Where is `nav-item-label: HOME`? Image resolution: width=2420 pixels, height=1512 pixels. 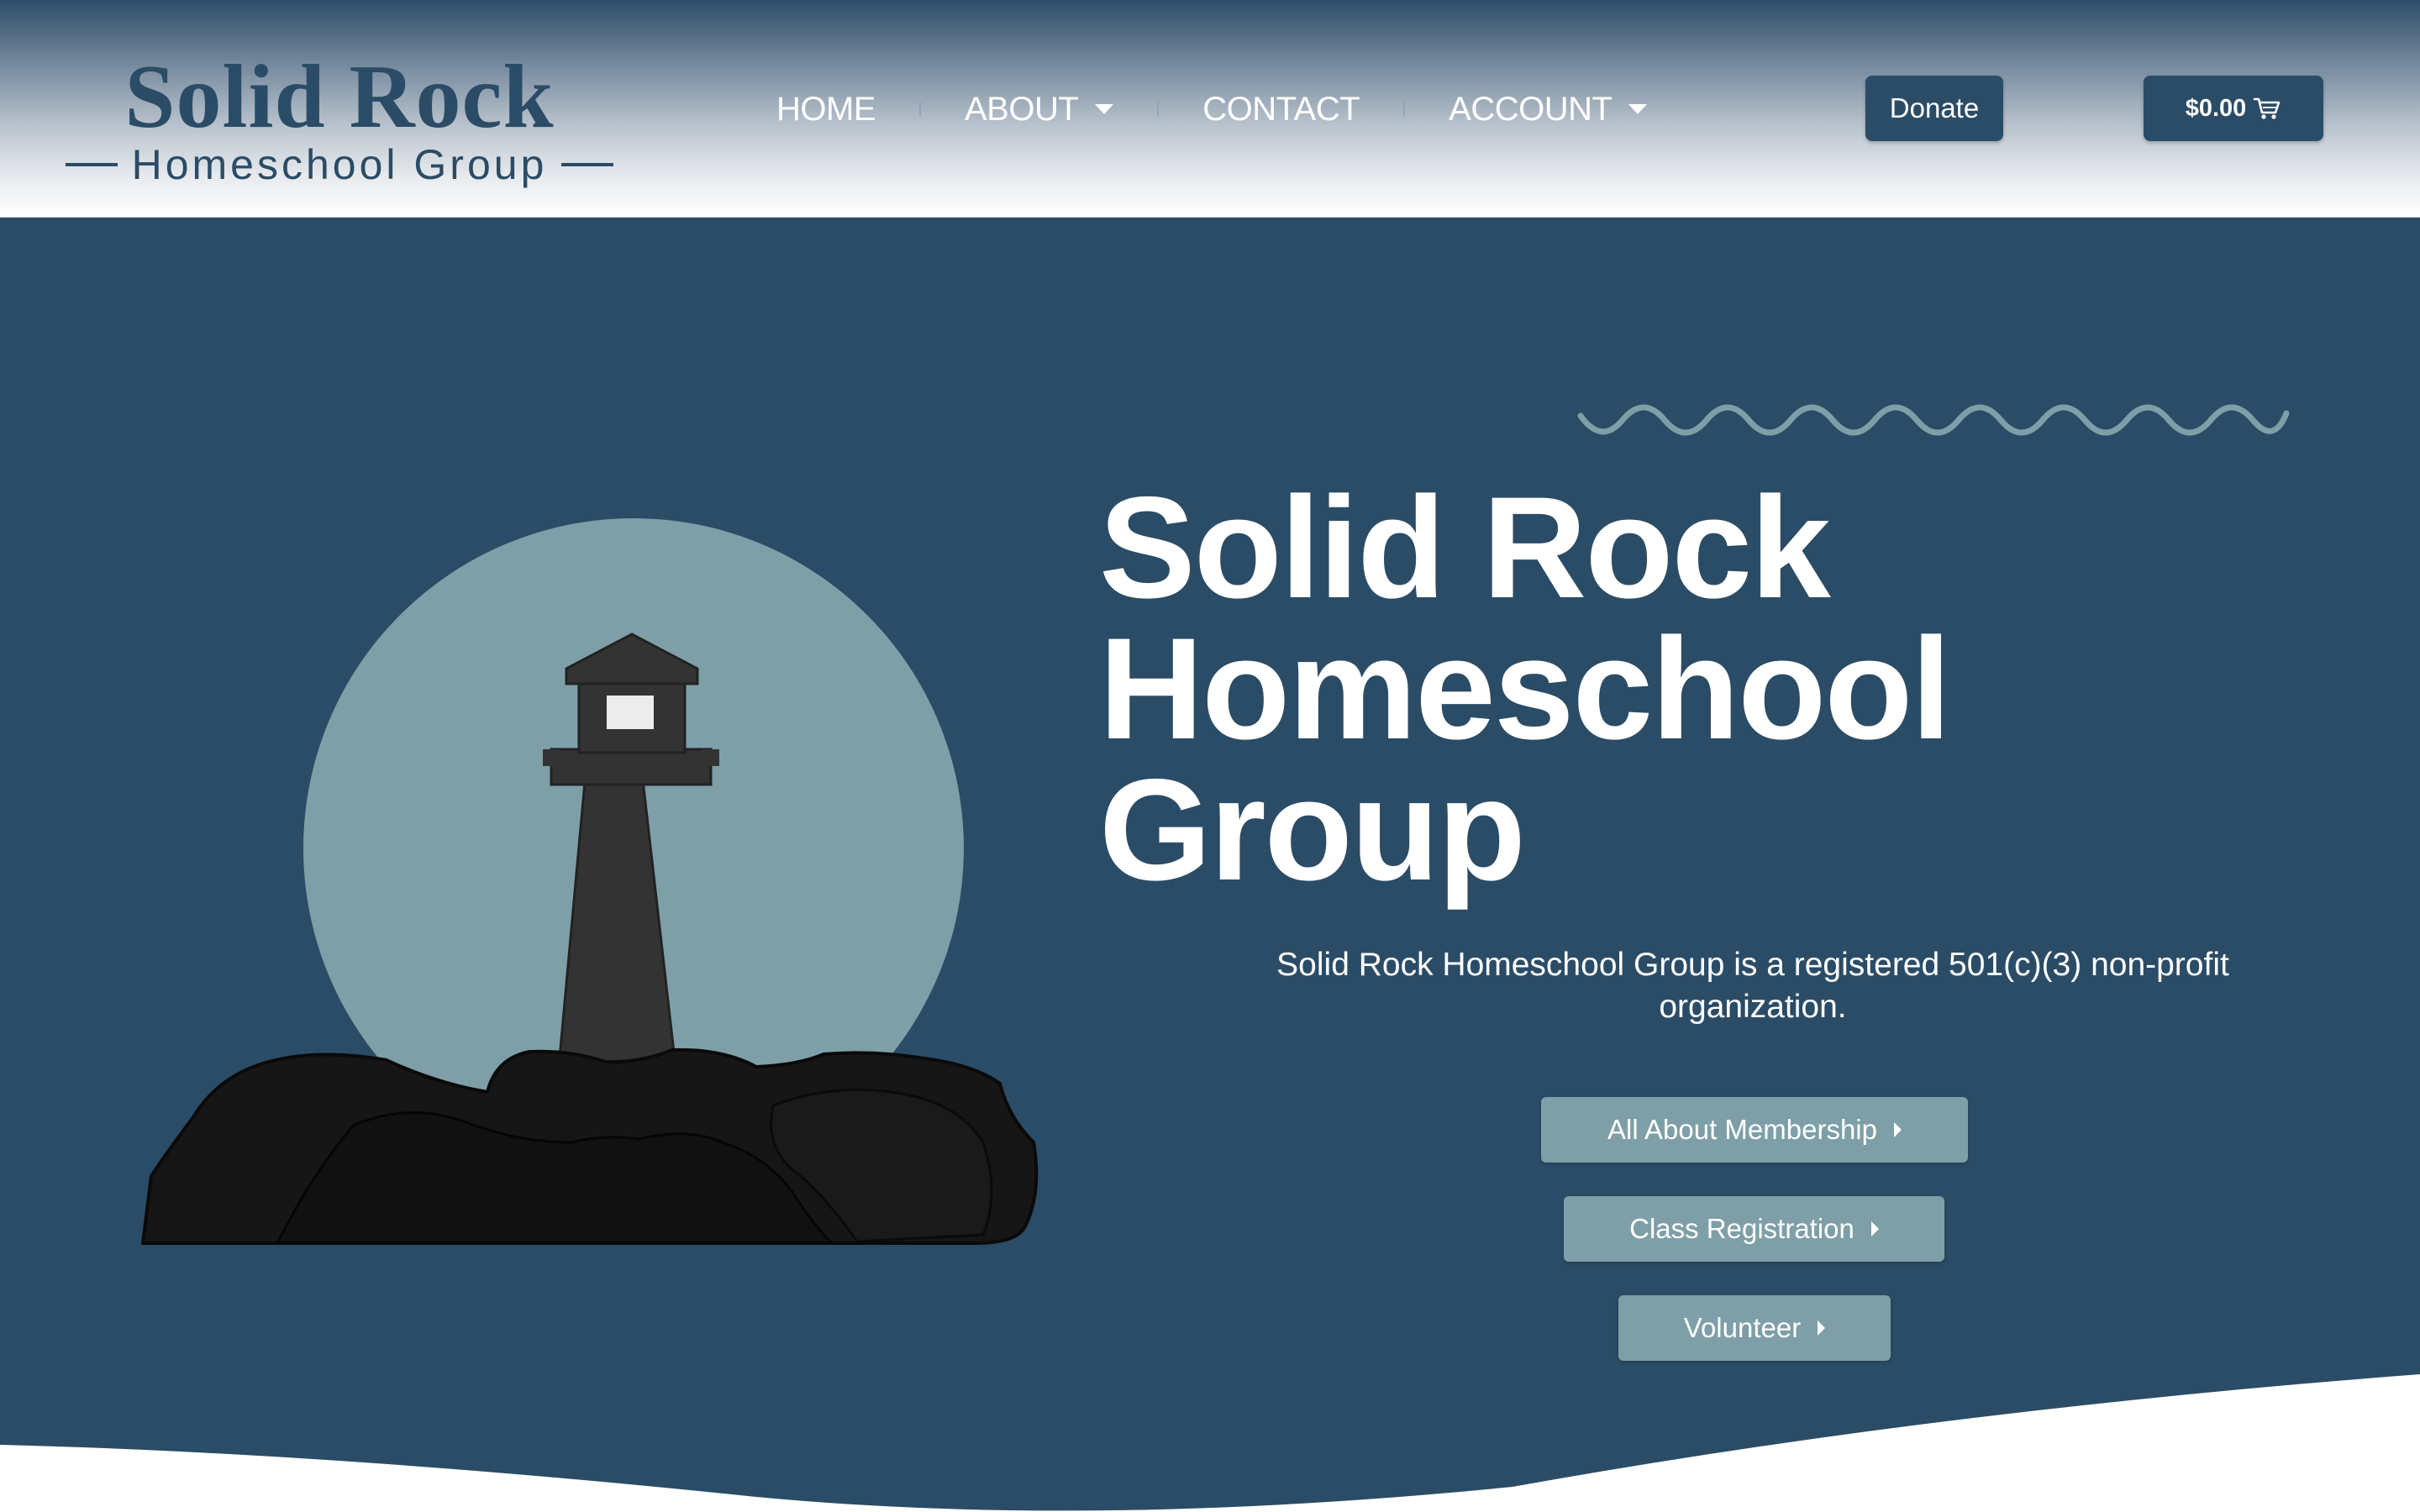
nav-item-label: HOME is located at coordinates (826, 109).